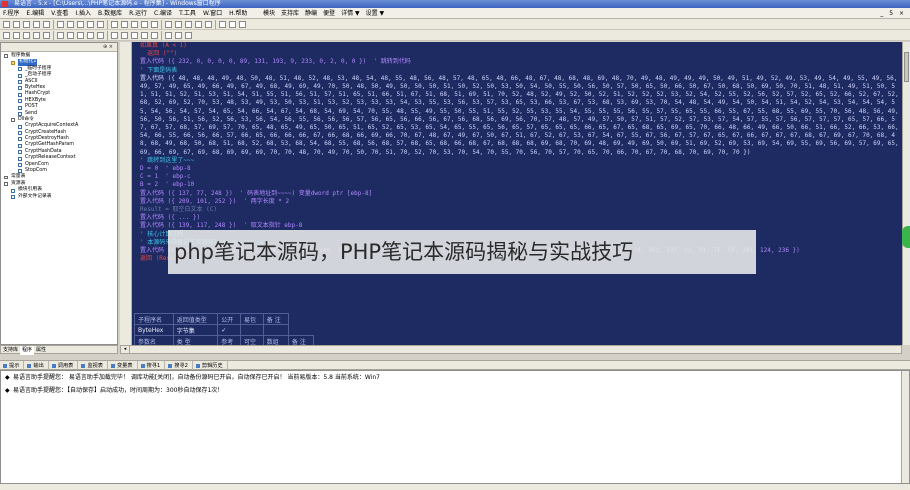 The height and width of the screenshot is (490, 910). Describe the element at coordinates (269, 13) in the screenshot. I see `menu-item: 模块` at that location.